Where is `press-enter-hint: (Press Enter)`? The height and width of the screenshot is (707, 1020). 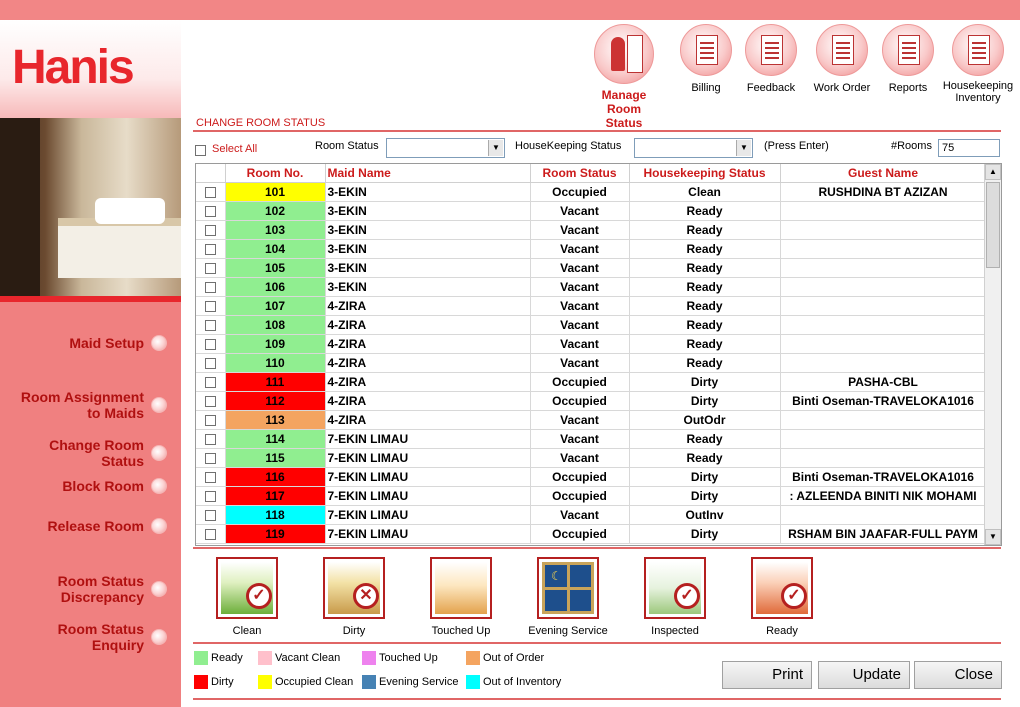 press-enter-hint: (Press Enter) is located at coordinates (796, 146).